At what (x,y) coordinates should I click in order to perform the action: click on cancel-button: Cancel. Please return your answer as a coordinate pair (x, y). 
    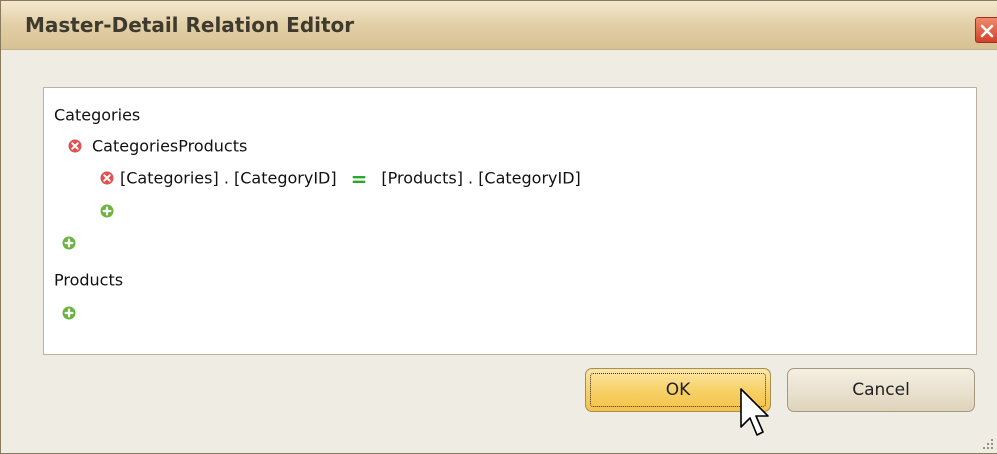
    Looking at the image, I should click on (881, 390).